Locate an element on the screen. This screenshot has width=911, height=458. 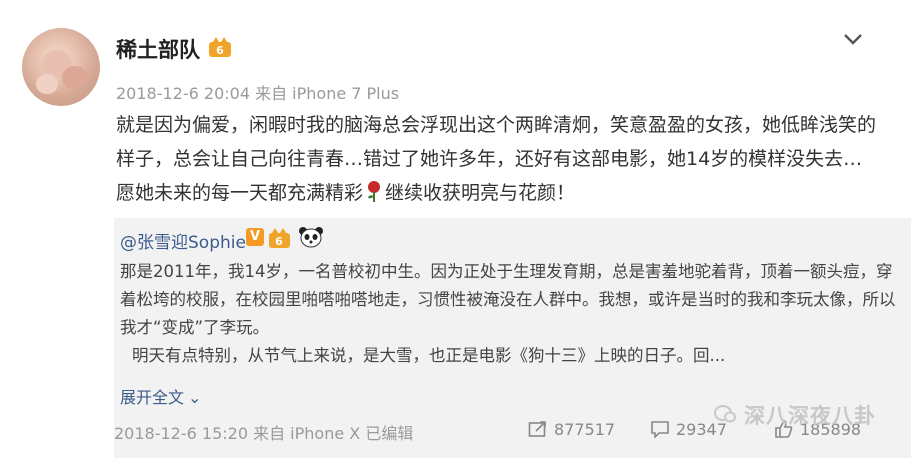
comment-icon is located at coordinates (660, 430).